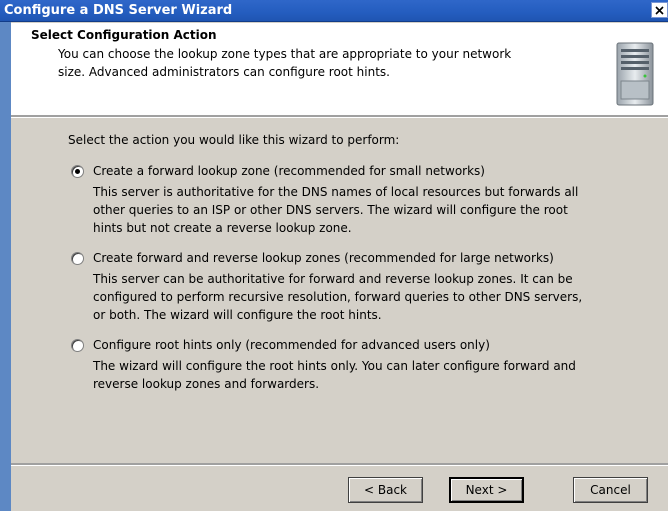 Image resolution: width=668 pixels, height=511 pixels. I want to click on server-icon, so click(635, 74).